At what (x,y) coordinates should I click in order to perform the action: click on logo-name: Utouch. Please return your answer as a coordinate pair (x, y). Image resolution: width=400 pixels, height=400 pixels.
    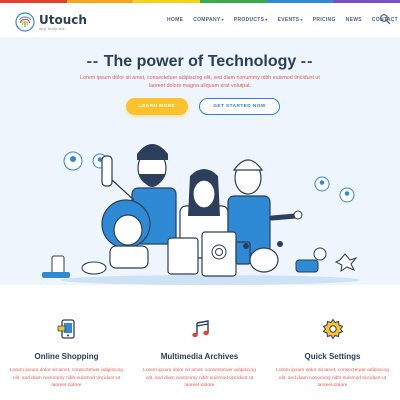
    Looking at the image, I should click on (63, 19).